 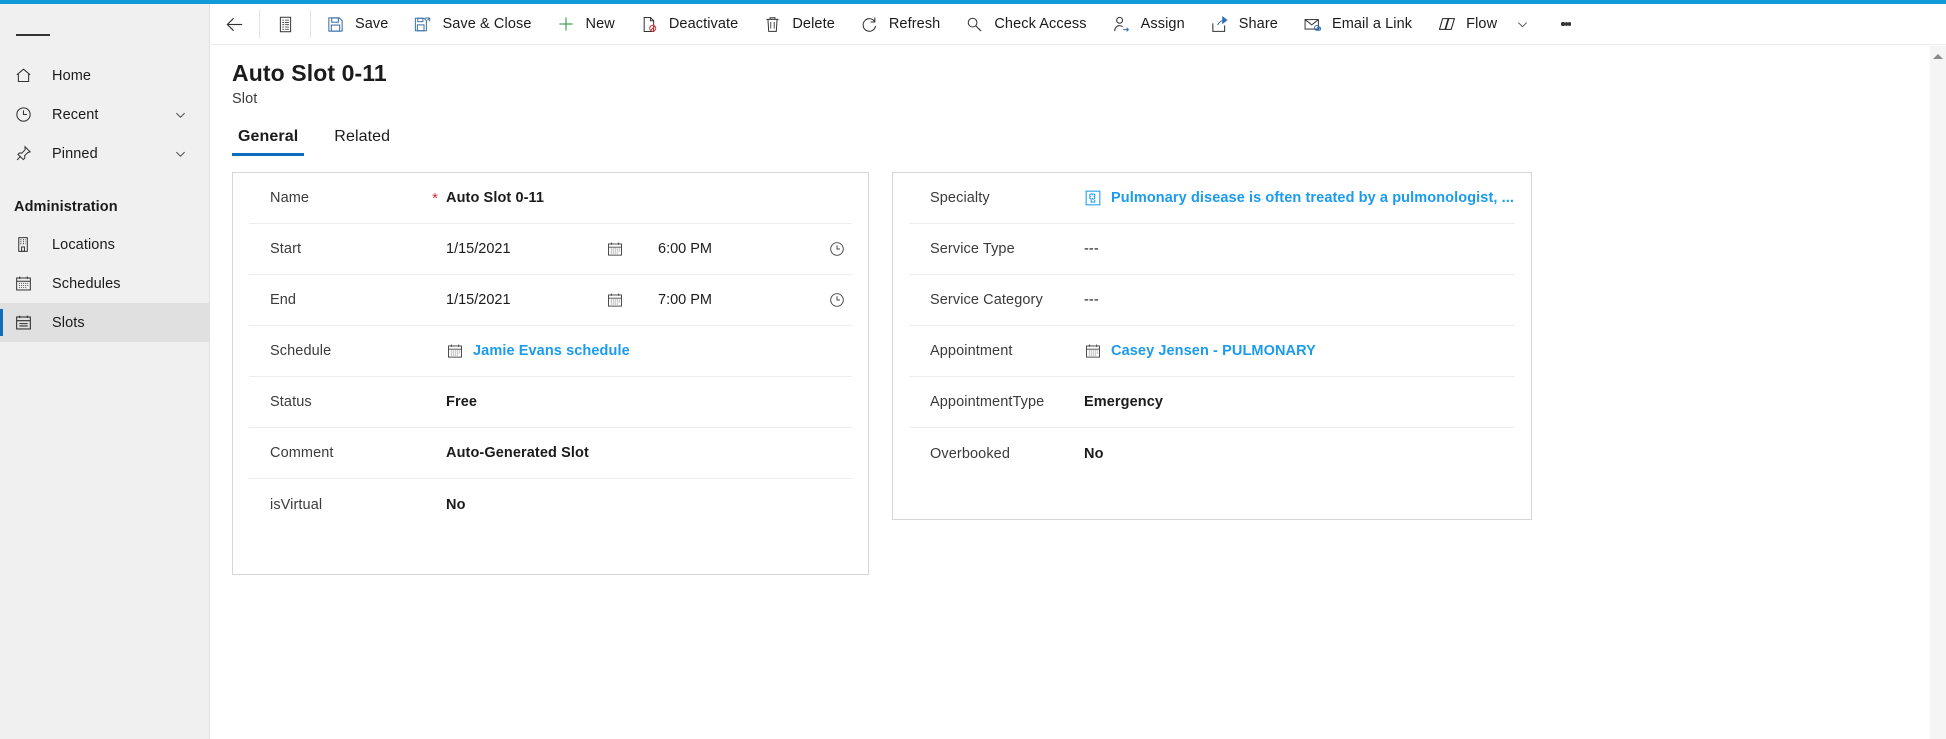 What do you see at coordinates (234, 24) in the screenshot?
I see `back-arrow-icon` at bounding box center [234, 24].